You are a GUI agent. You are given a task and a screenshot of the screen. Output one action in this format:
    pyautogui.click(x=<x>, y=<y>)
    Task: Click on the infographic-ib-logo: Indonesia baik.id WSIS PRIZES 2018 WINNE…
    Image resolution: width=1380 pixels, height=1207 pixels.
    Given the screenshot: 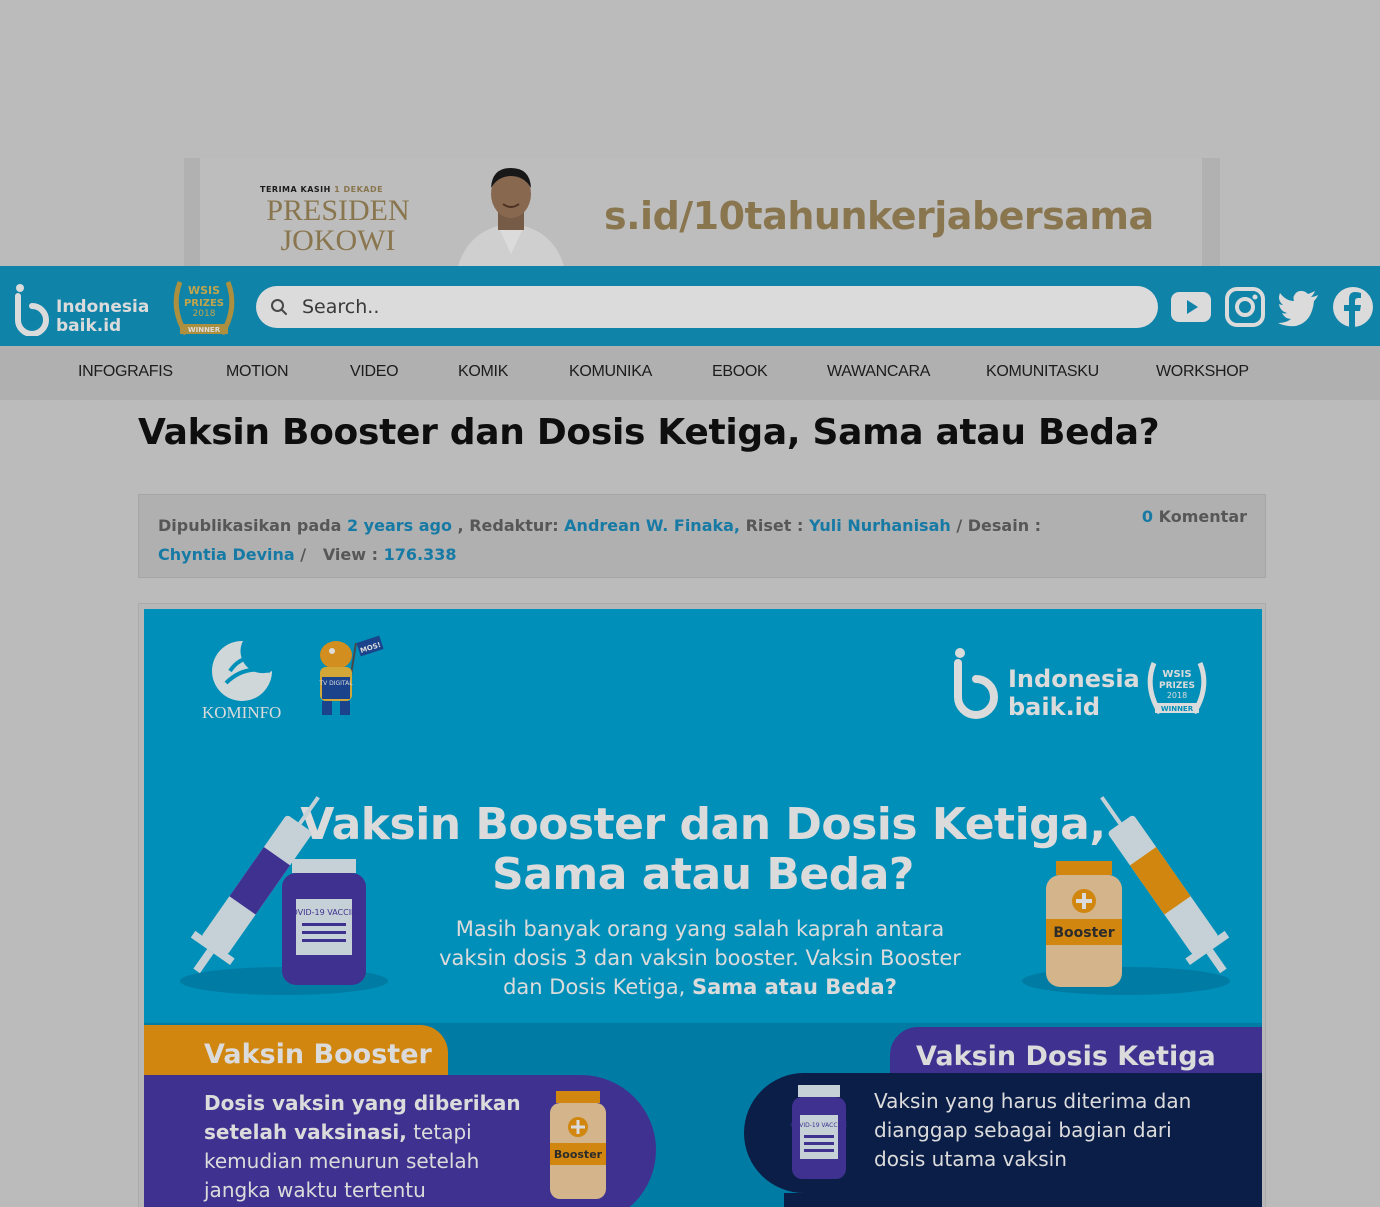 What is the action you would take?
    pyautogui.click(x=1082, y=682)
    